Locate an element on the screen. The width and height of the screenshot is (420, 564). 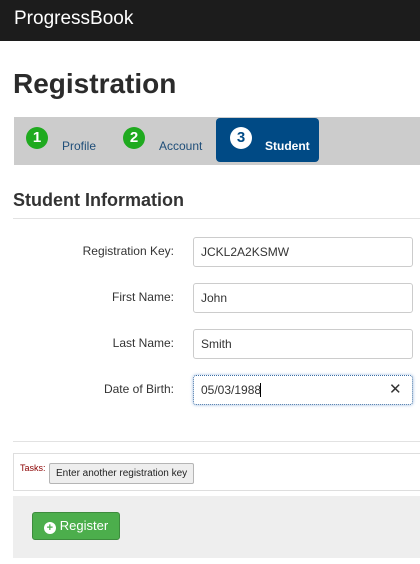
step-profile: 1 Profile is located at coordinates (64, 141).